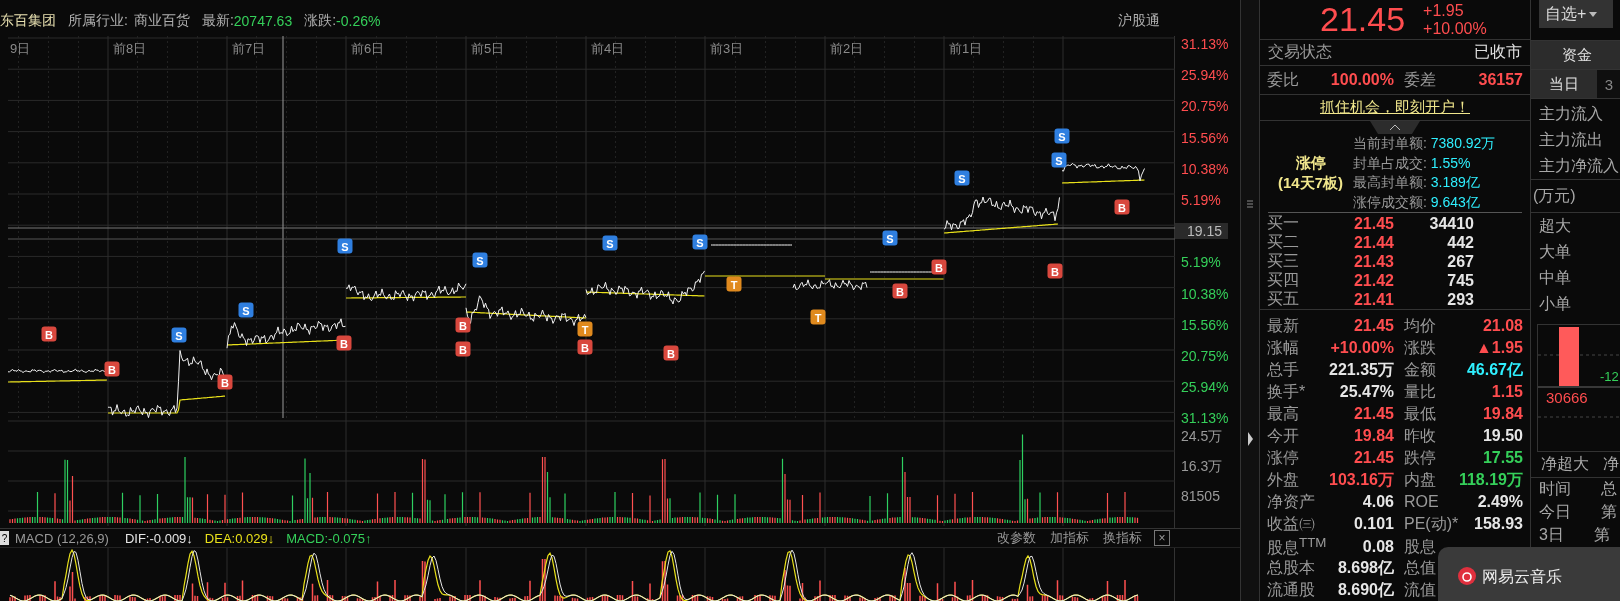 Image resolution: width=1620 pixels, height=601 pixels. I want to click on last-price: 21.45, so click(1363, 19).